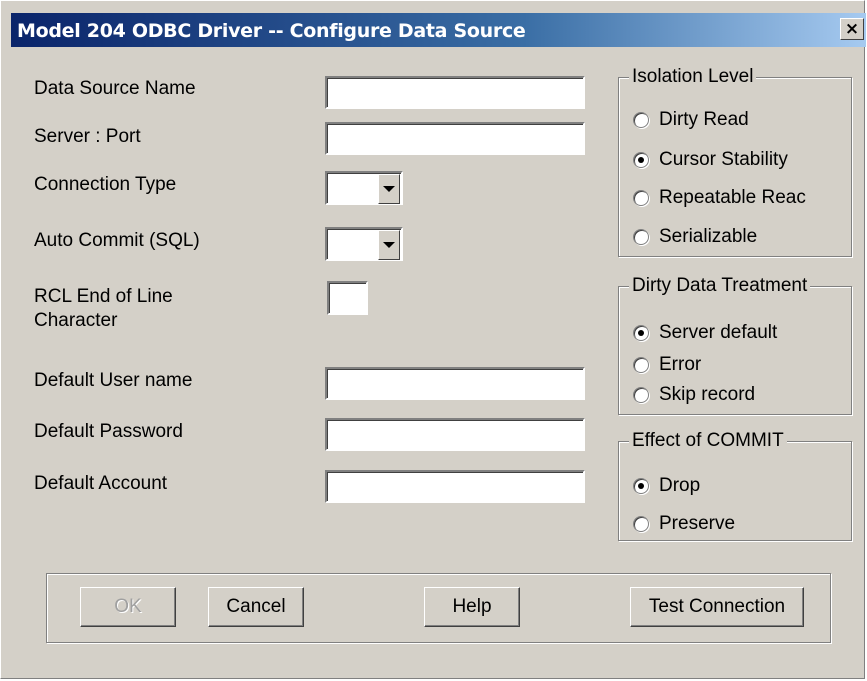 The width and height of the screenshot is (867, 681). What do you see at coordinates (256, 607) in the screenshot?
I see `cancel-button: Cancel` at bounding box center [256, 607].